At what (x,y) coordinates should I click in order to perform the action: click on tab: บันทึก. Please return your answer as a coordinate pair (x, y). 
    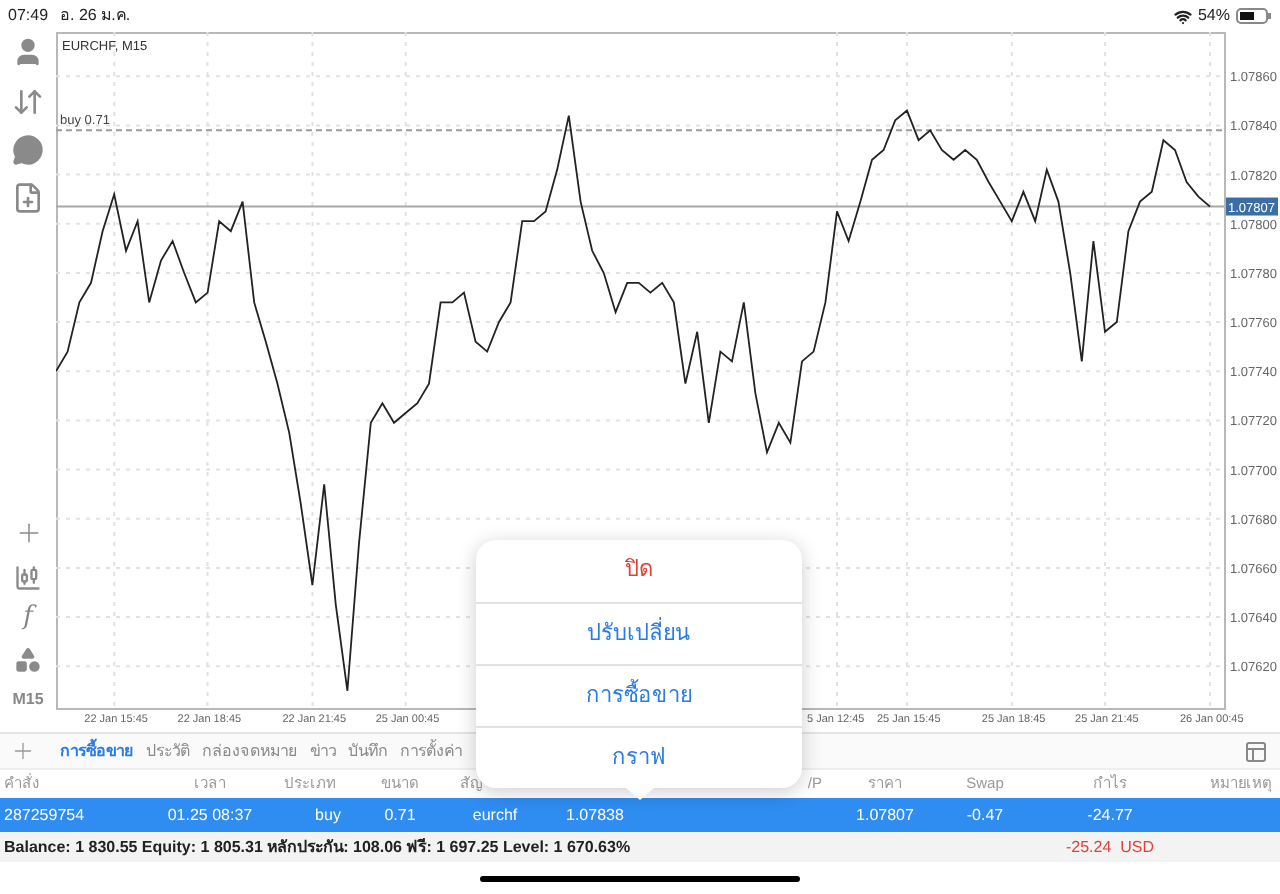
    Looking at the image, I should click on (368, 751).